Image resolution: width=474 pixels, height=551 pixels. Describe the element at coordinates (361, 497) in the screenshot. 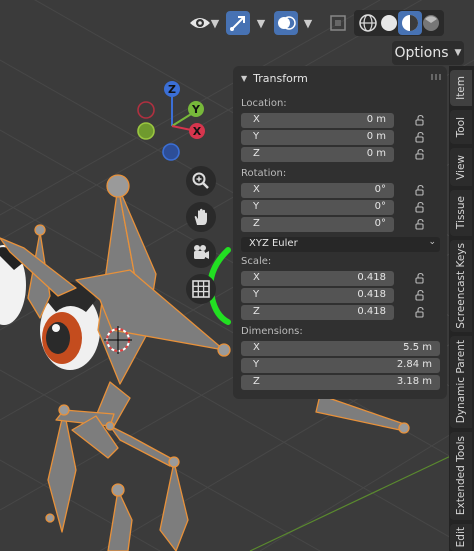

I see `y-axis-line` at that location.